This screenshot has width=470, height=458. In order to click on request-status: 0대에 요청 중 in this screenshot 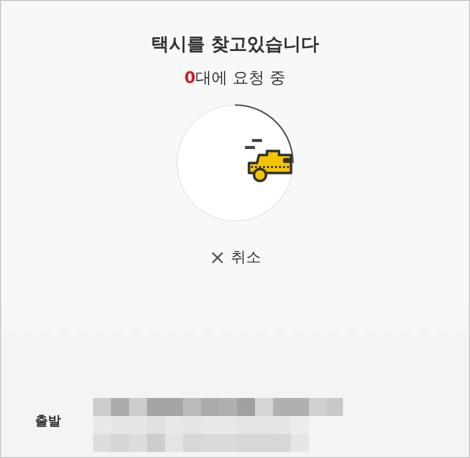, I will do `click(235, 78)`.